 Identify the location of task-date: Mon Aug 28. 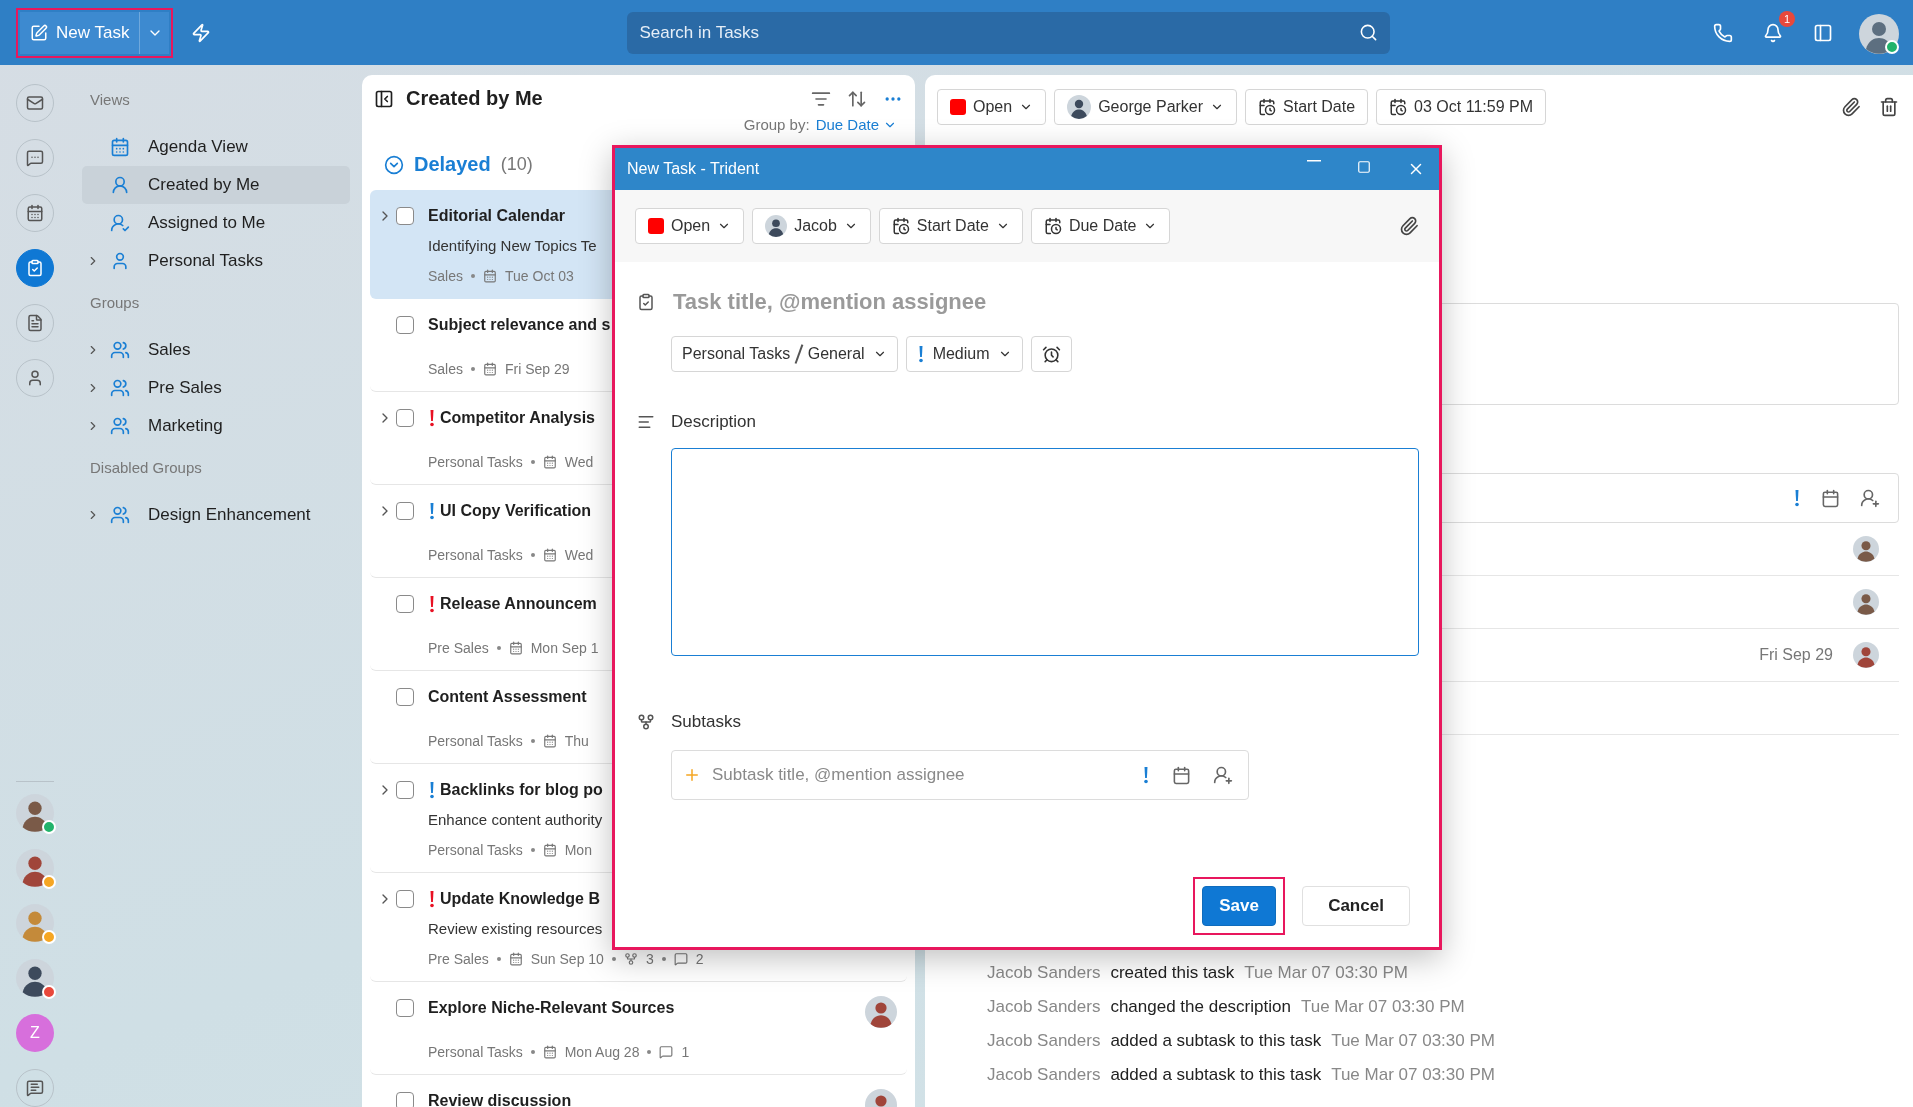
(602, 1052).